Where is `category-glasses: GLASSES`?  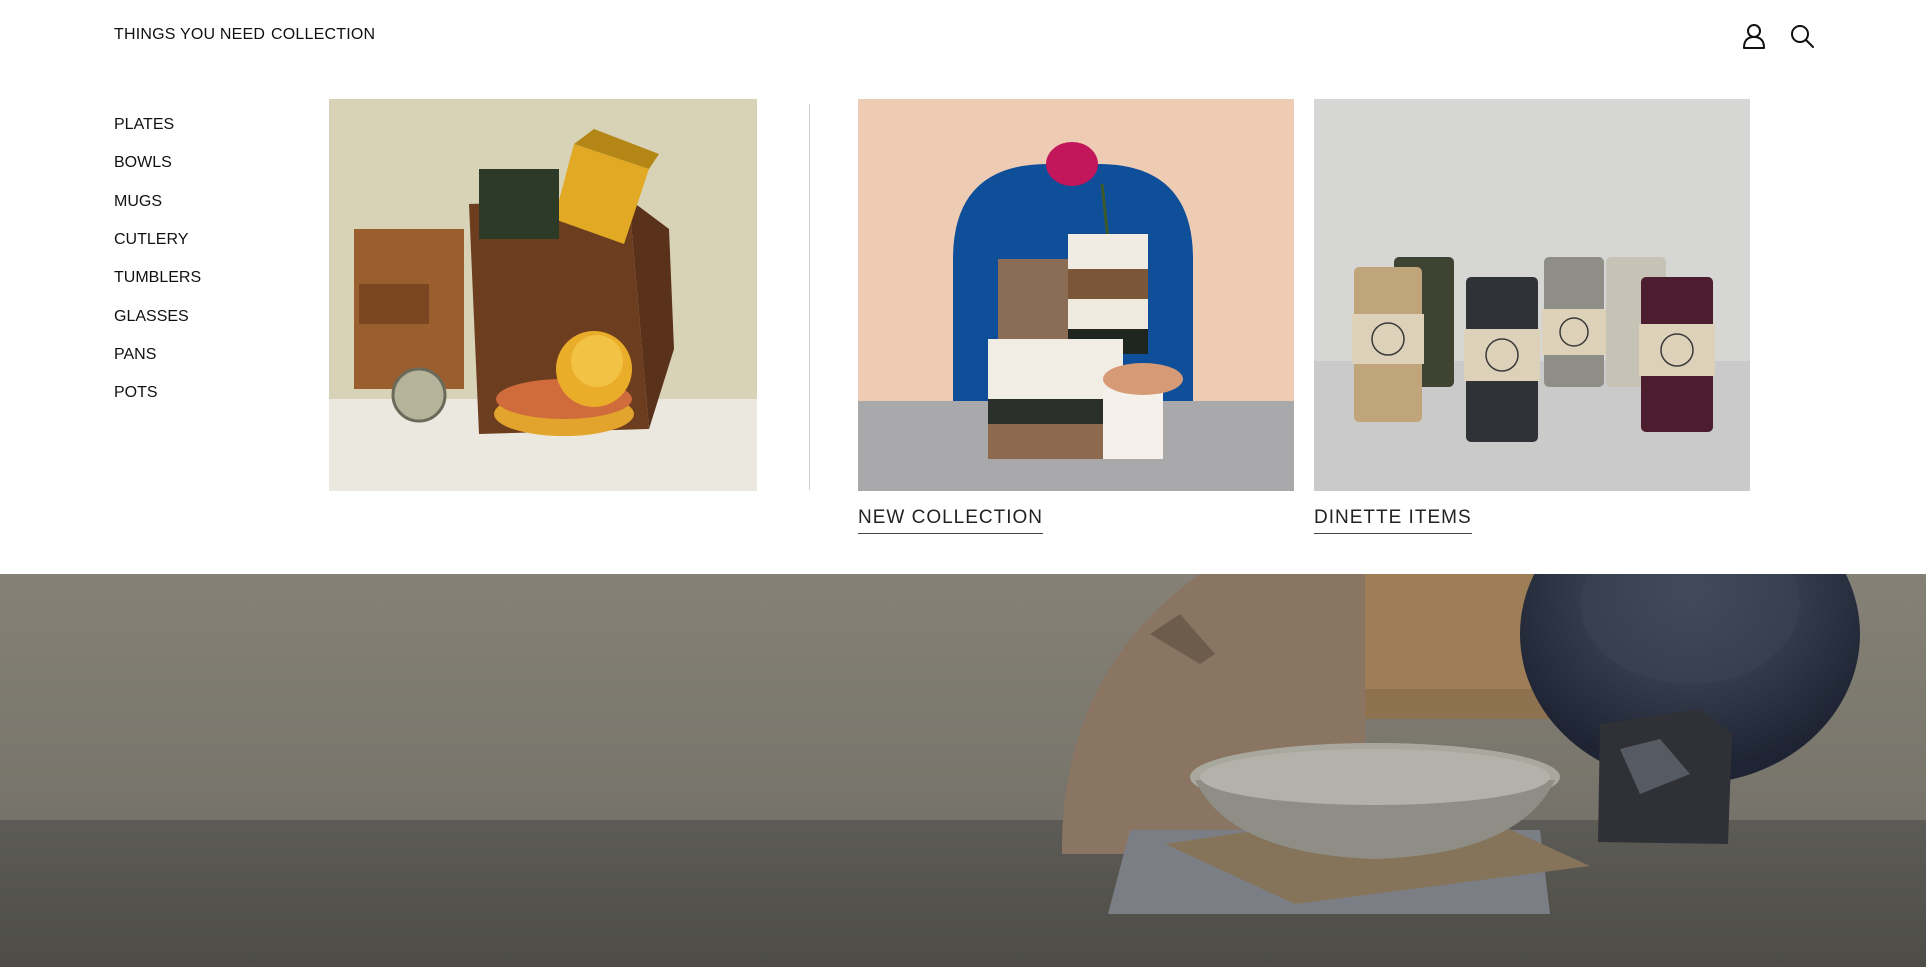
category-glasses: GLASSES is located at coordinates (151, 317).